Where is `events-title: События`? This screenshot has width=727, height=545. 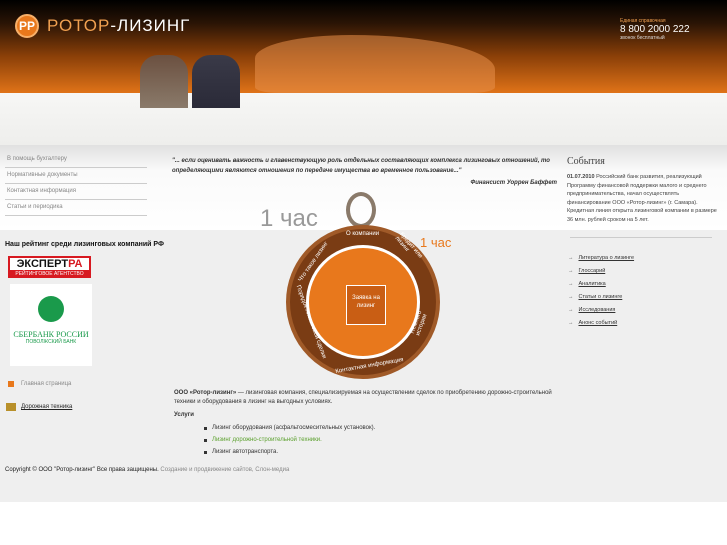
events-title: События is located at coordinates (586, 161).